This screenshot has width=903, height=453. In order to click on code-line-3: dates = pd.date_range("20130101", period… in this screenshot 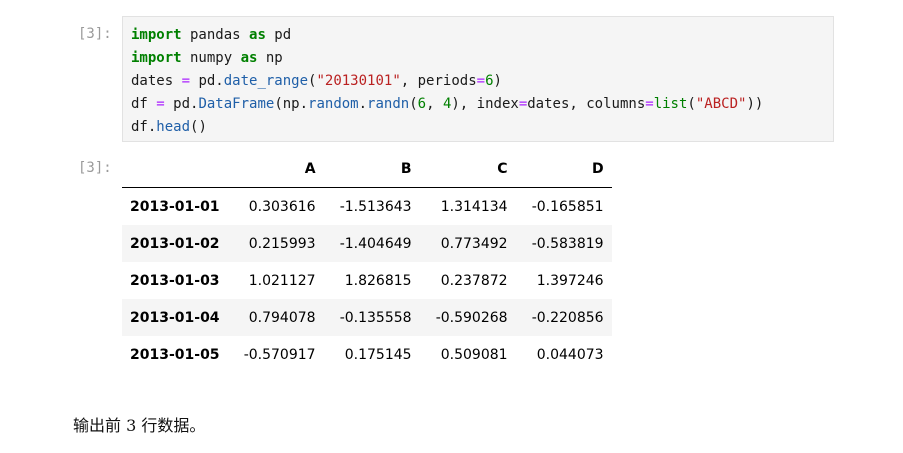, I will do `click(316, 81)`.